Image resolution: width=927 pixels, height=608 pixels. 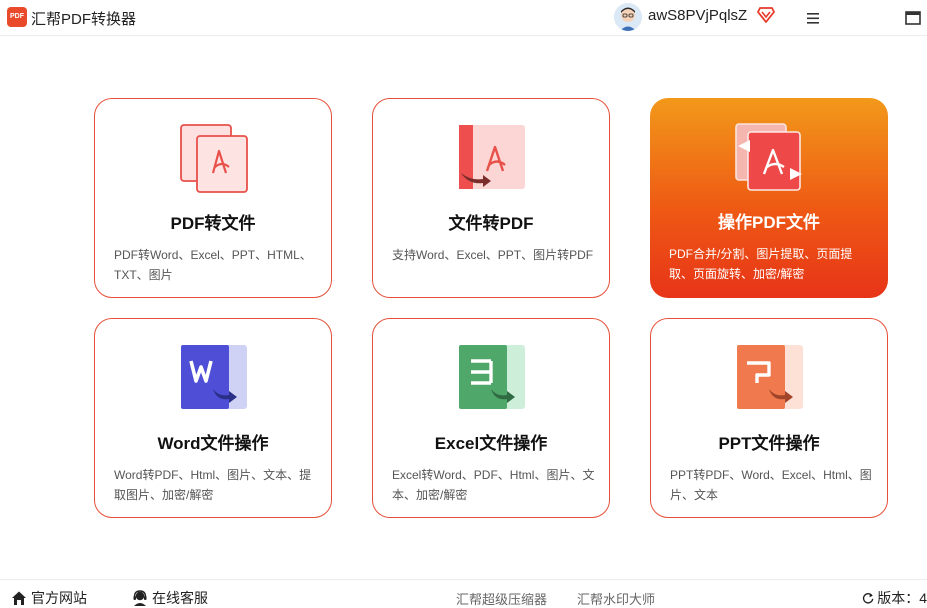 I want to click on card-title: PPT文件操作, so click(x=769, y=443).